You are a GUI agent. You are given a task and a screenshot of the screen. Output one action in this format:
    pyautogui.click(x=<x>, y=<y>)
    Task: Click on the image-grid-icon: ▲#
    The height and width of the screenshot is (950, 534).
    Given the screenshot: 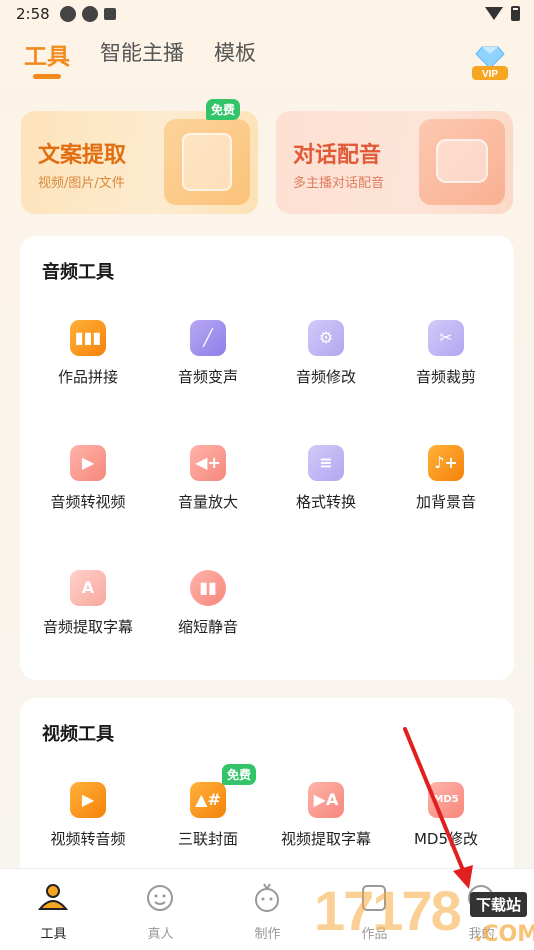 What is the action you would take?
    pyautogui.click(x=208, y=800)
    